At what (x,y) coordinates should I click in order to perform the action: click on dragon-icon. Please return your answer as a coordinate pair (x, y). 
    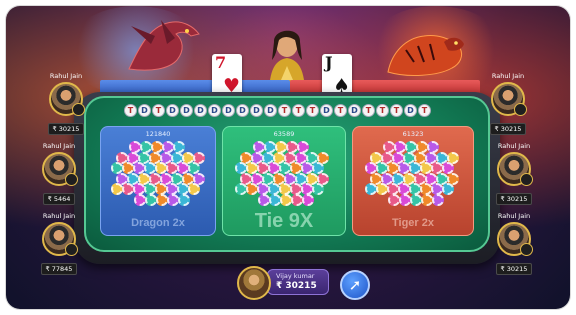
    Looking at the image, I should click on (164, 45).